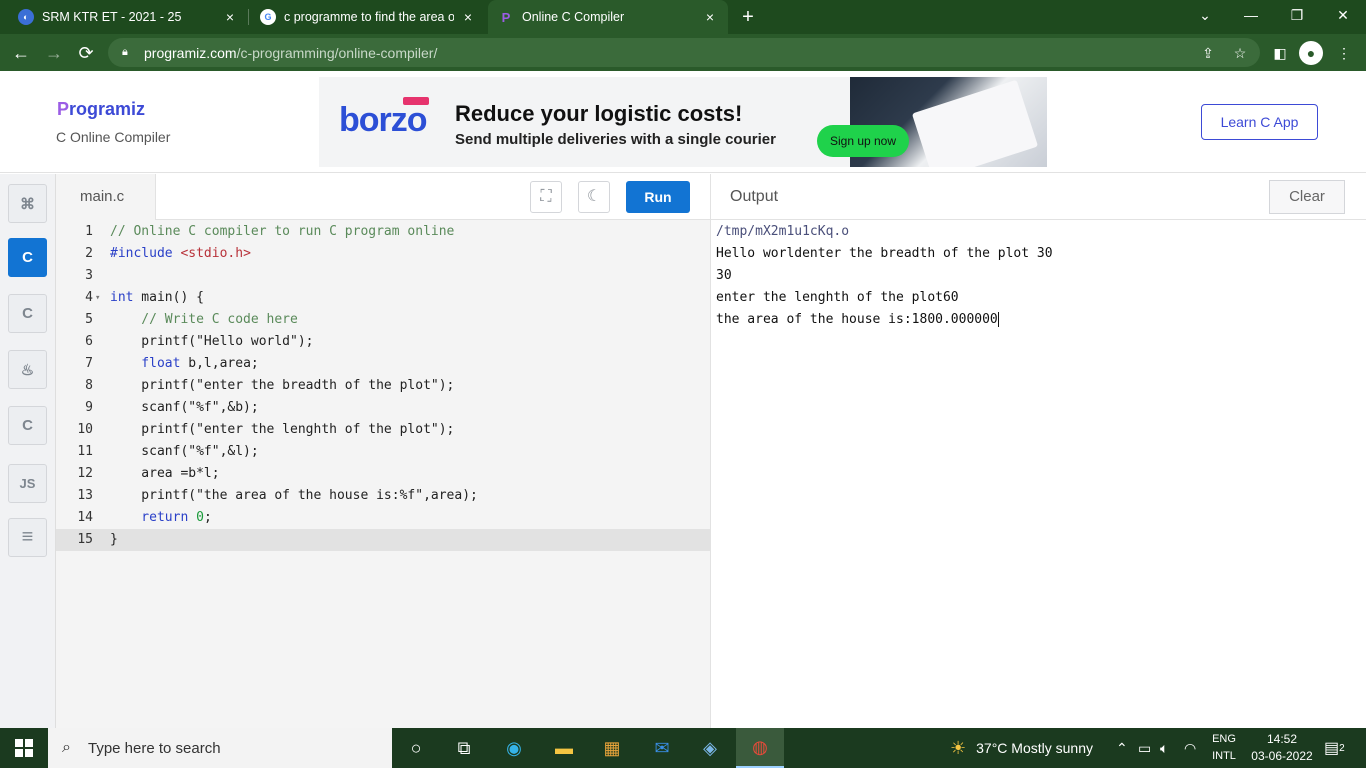  I want to click on output-line: /tmp/mX2m1u1cKq.o, so click(783, 231).